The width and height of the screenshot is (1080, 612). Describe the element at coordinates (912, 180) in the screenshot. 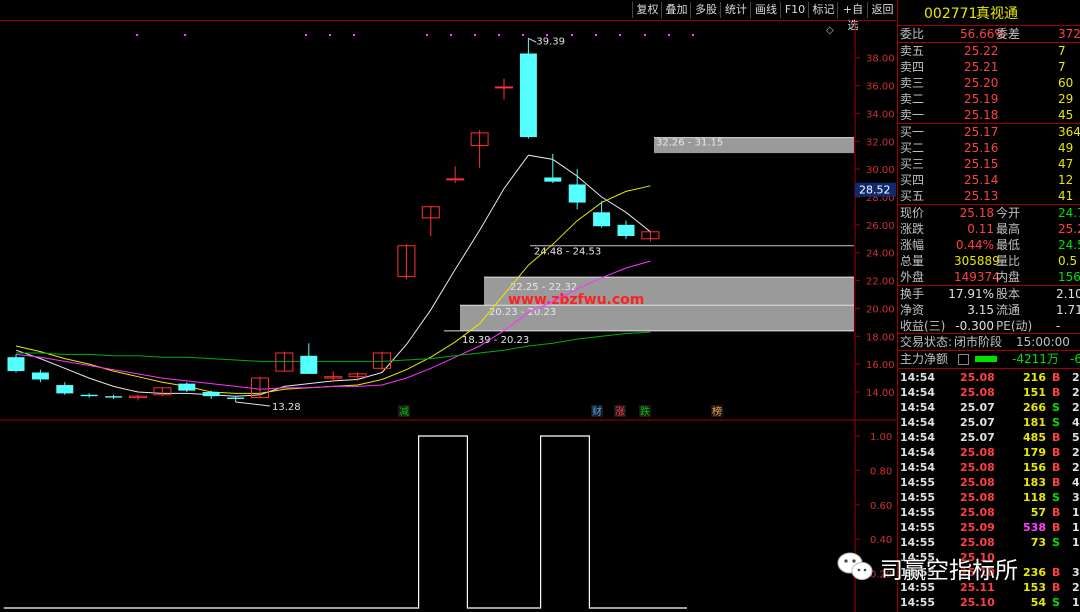

I see `bid-label: 买四` at that location.